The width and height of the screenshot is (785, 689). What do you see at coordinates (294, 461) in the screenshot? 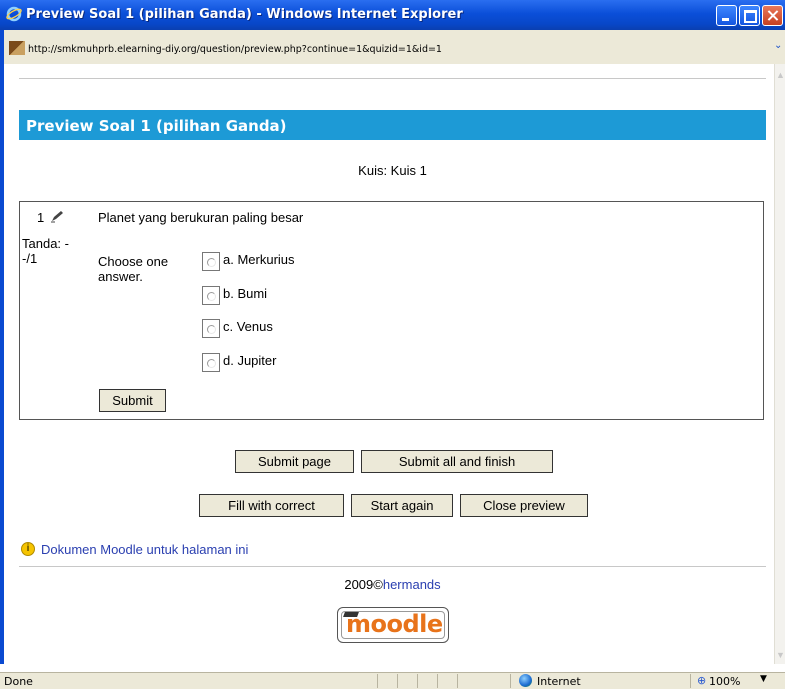
I see `submit-page-button: Submit page` at bounding box center [294, 461].